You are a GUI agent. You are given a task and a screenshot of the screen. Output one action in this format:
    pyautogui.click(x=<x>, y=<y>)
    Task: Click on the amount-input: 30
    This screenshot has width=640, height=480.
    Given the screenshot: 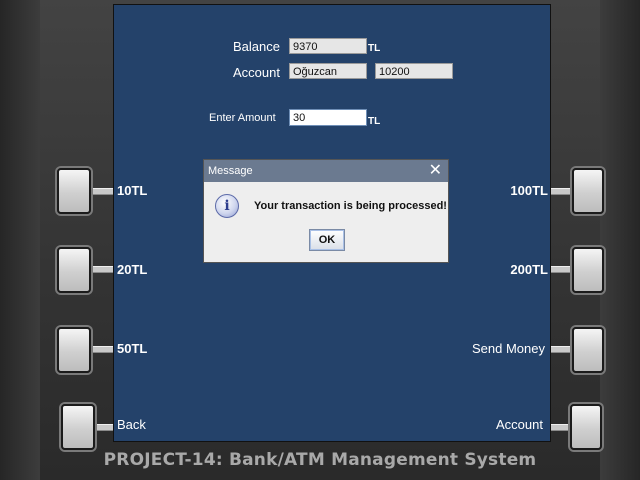 What is the action you would take?
    pyautogui.click(x=328, y=117)
    